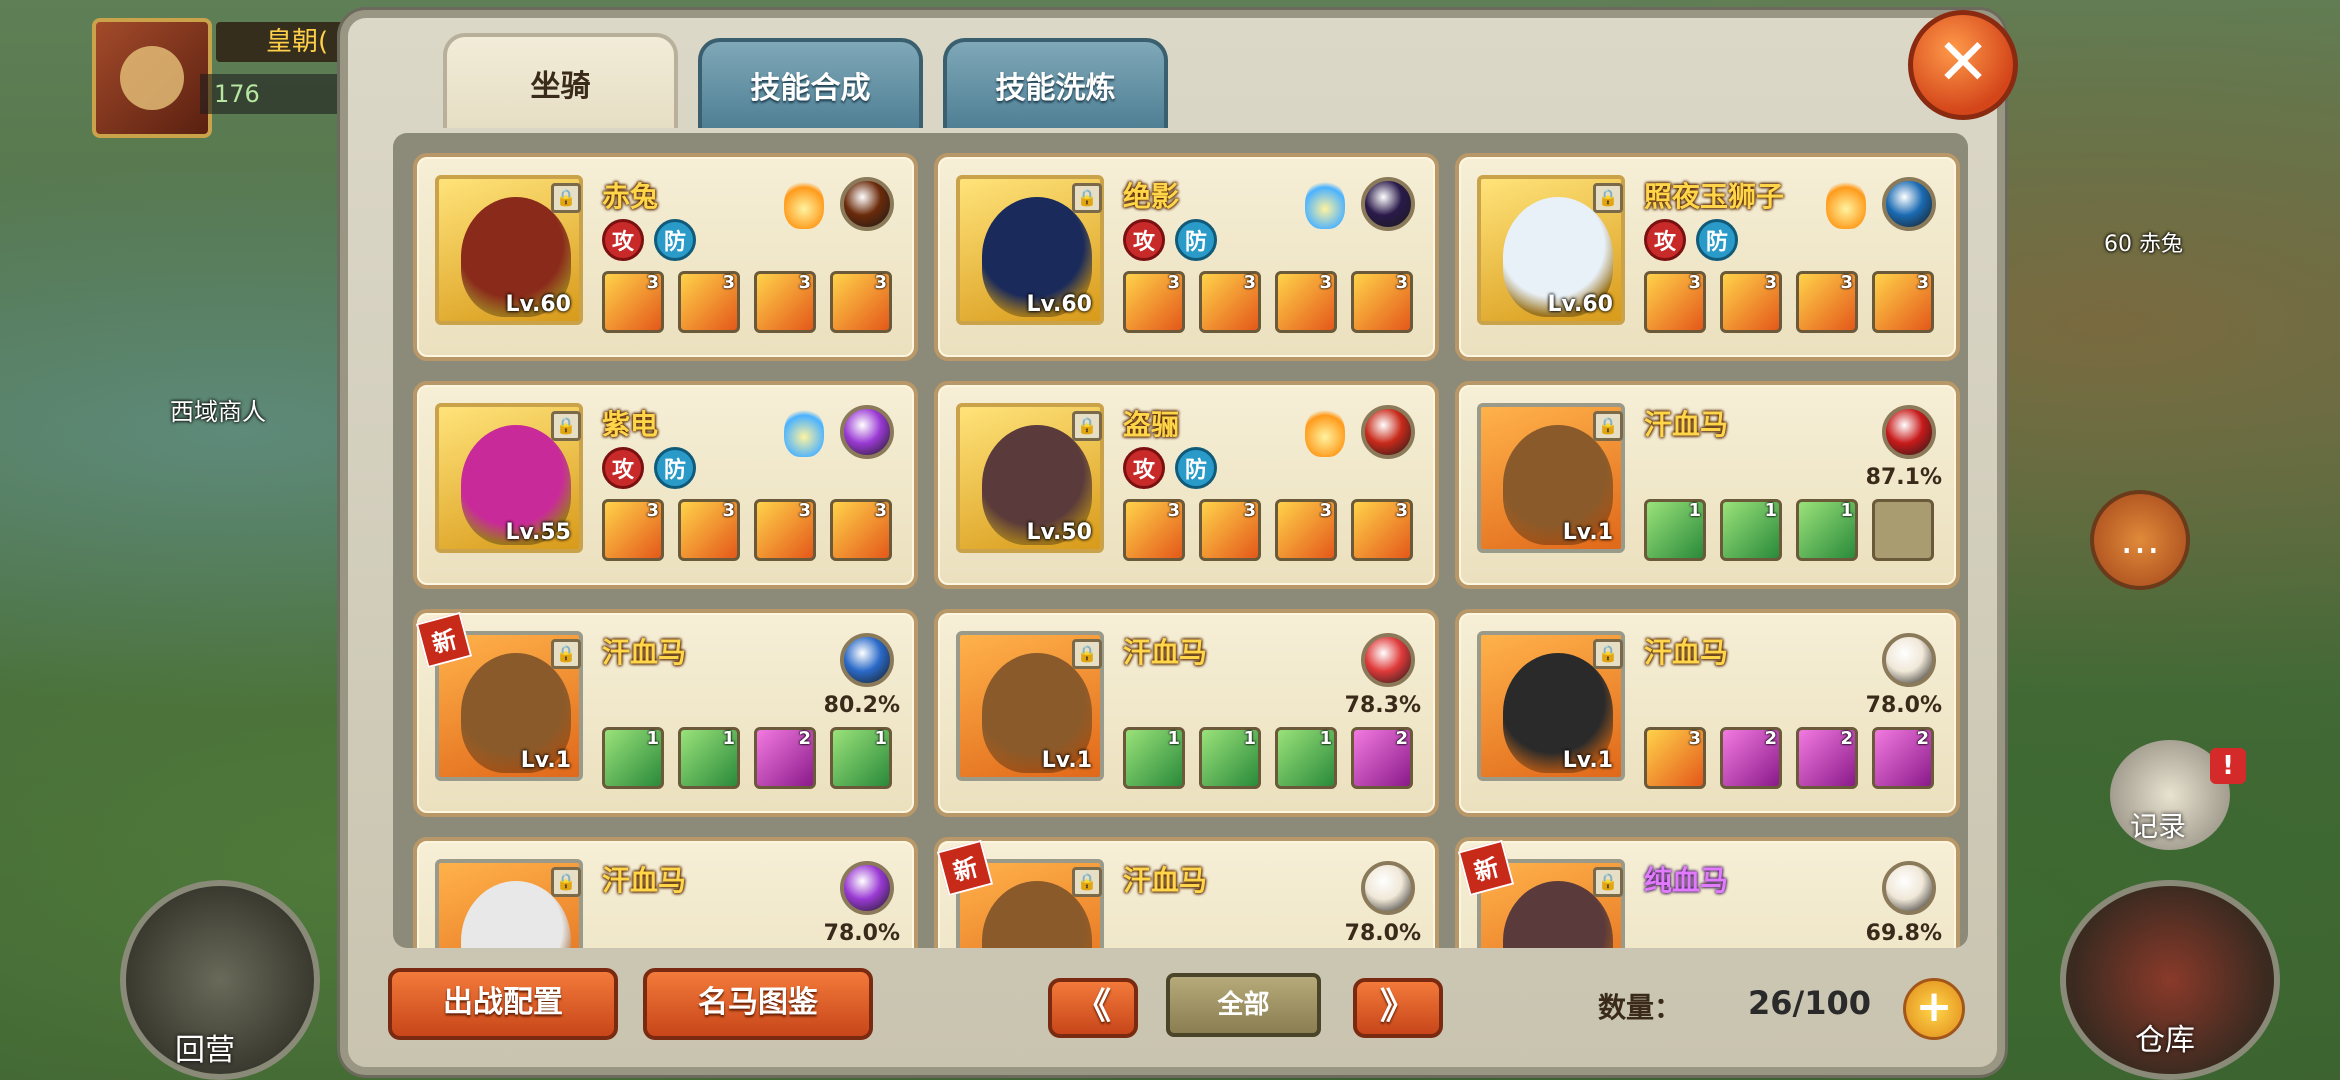 This screenshot has width=2340, height=1080. Describe the element at coordinates (1934, 1009) in the screenshot. I see `add-capacity-button: +` at that location.